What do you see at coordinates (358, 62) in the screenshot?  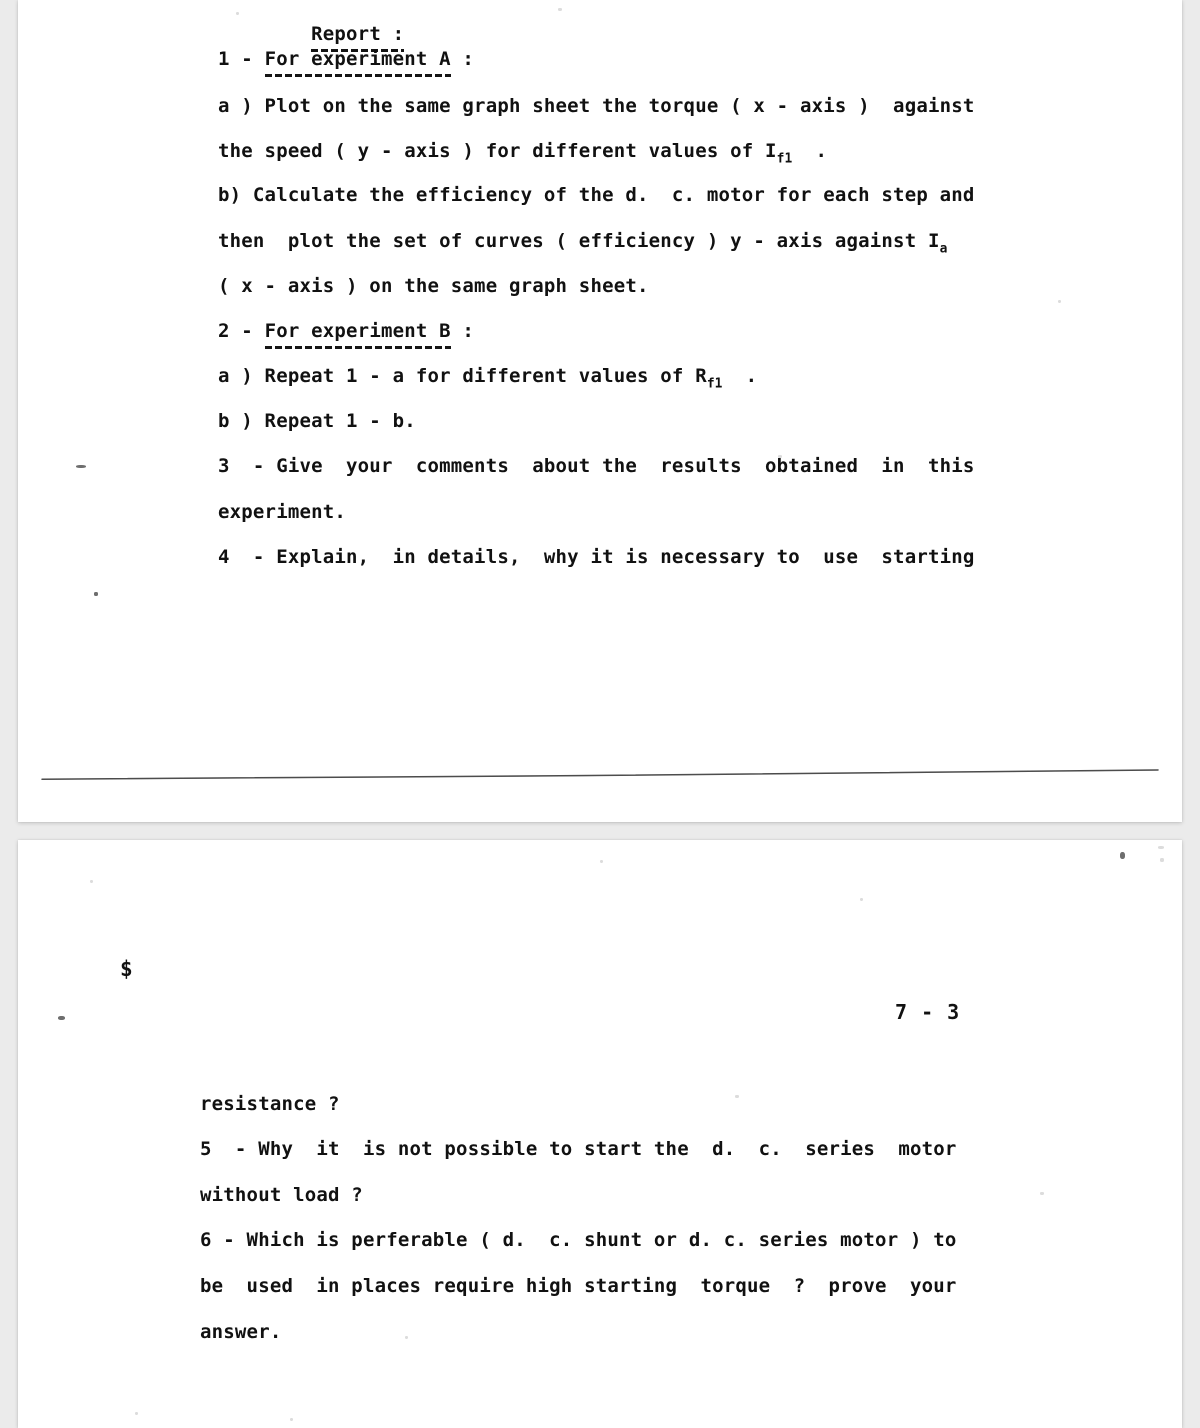 I see `section-1-title: For experiment A` at bounding box center [358, 62].